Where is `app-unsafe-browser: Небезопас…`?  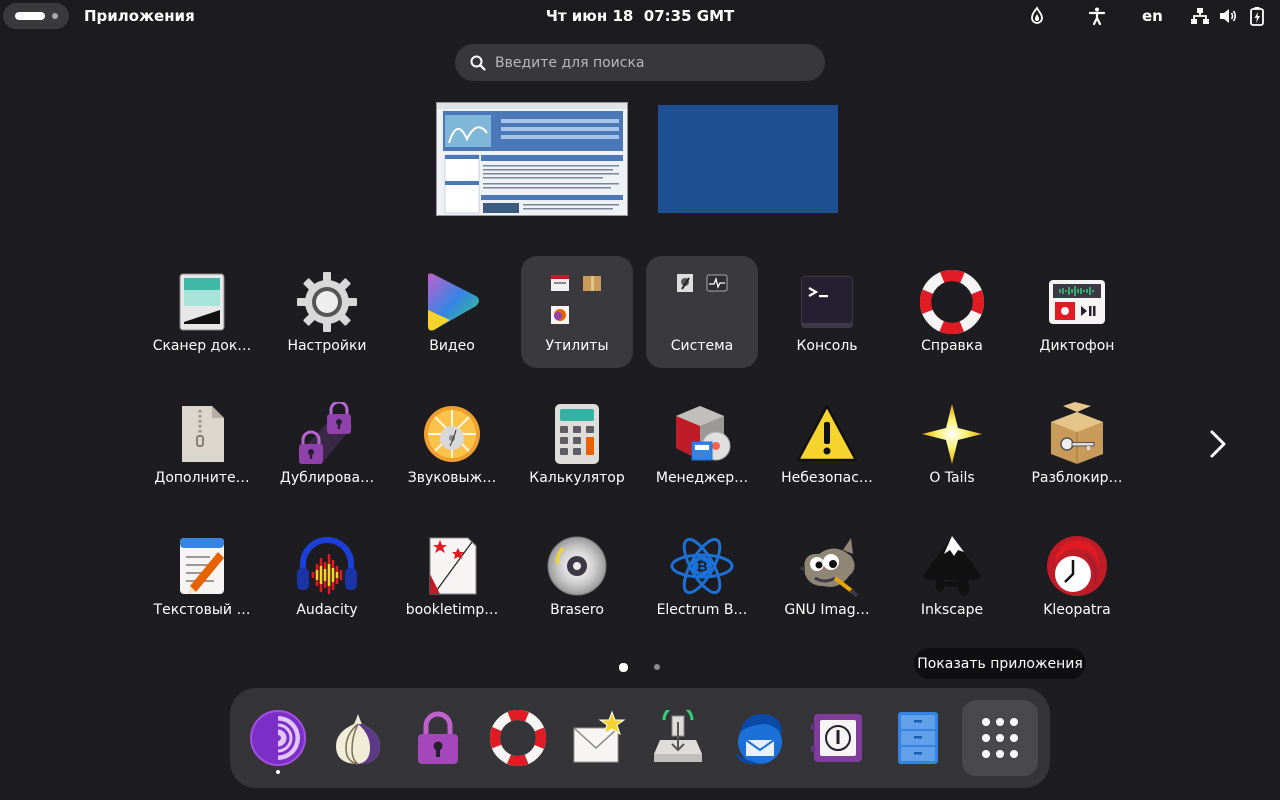 app-unsafe-browser: Небезопас… is located at coordinates (827, 444).